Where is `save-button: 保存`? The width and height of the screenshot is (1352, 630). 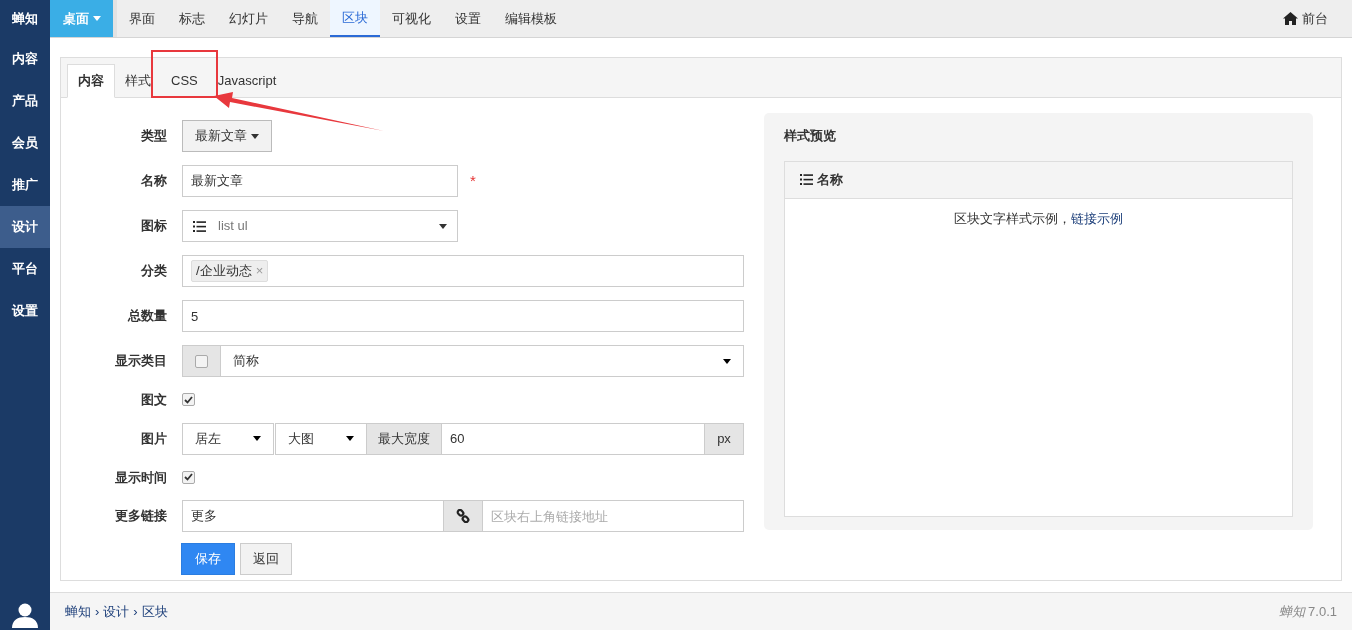 save-button: 保存 is located at coordinates (208, 559).